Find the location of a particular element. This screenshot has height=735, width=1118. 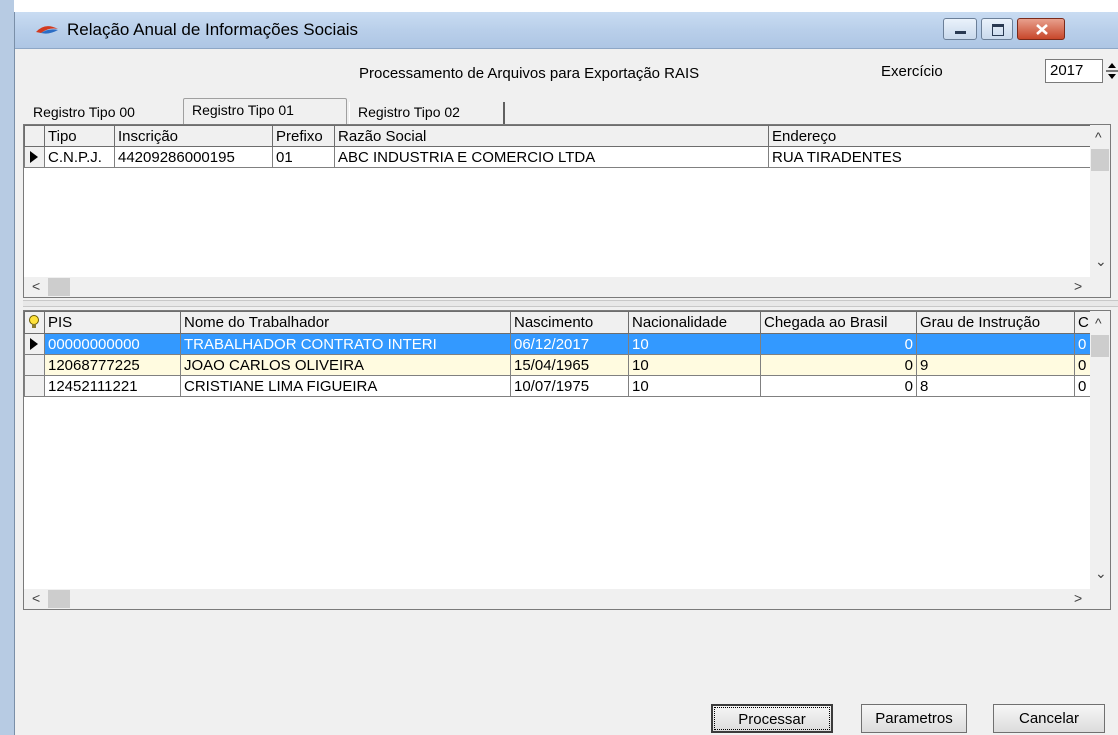

cell-nascimento: 15/04/1965 is located at coordinates (569, 365).